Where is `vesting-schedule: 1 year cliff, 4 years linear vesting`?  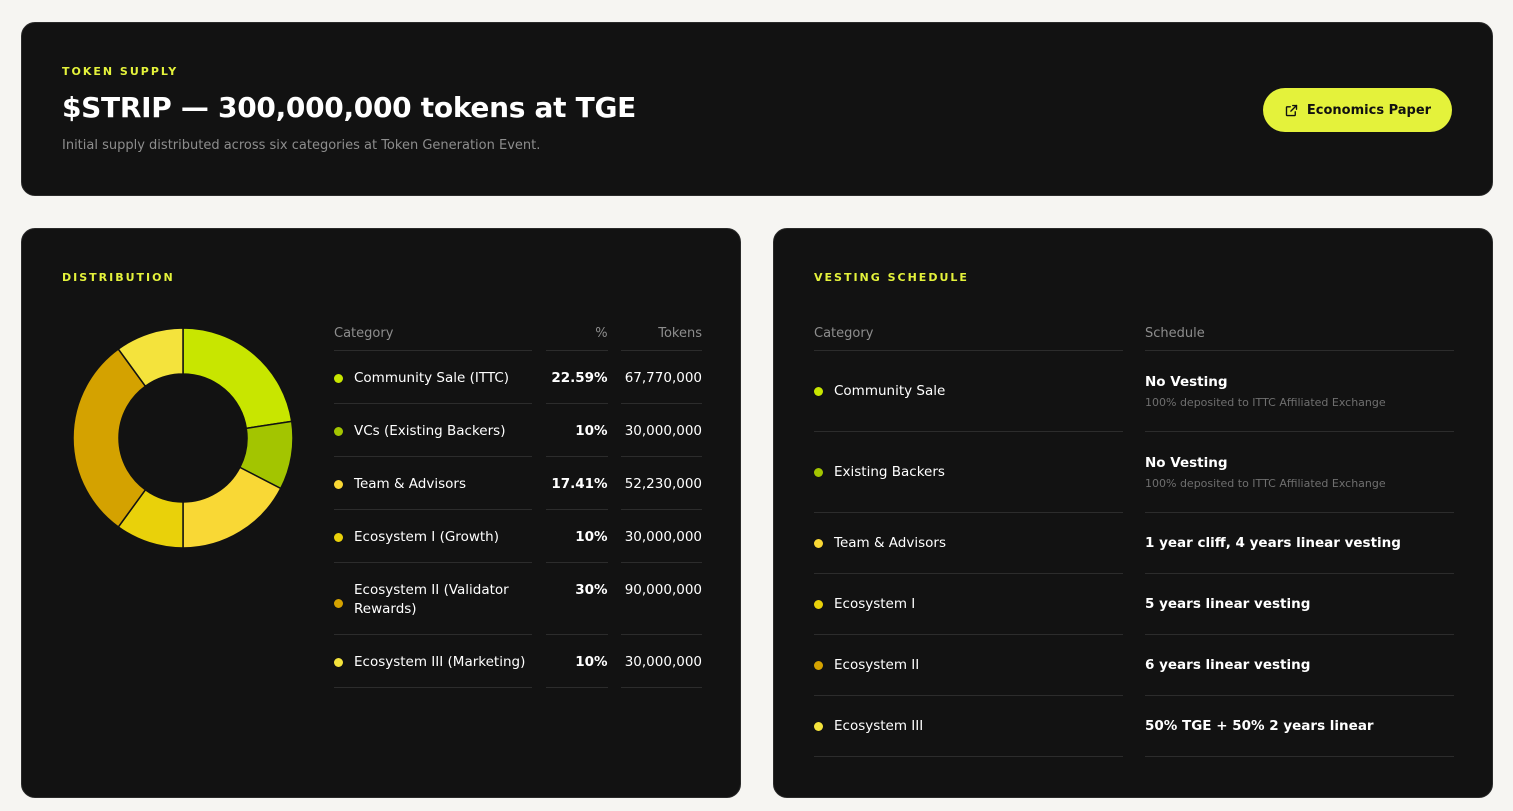 vesting-schedule: 1 year cliff, 4 years linear vesting is located at coordinates (1273, 543).